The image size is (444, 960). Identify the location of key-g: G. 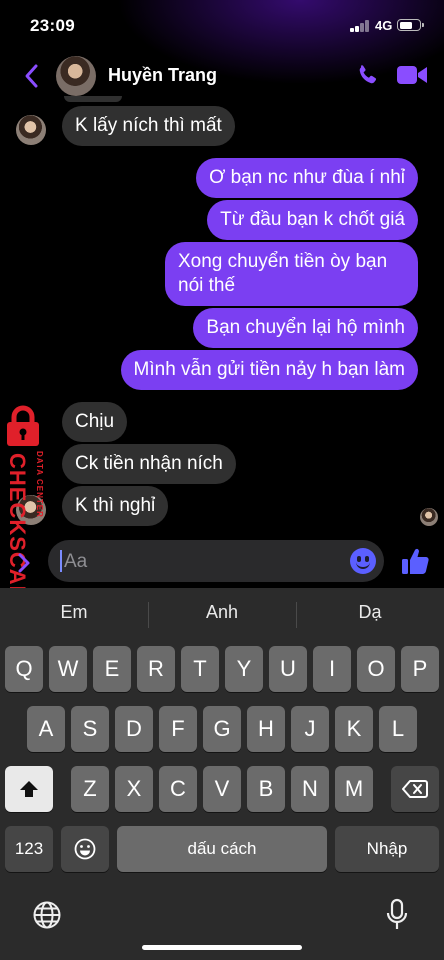
(222, 729).